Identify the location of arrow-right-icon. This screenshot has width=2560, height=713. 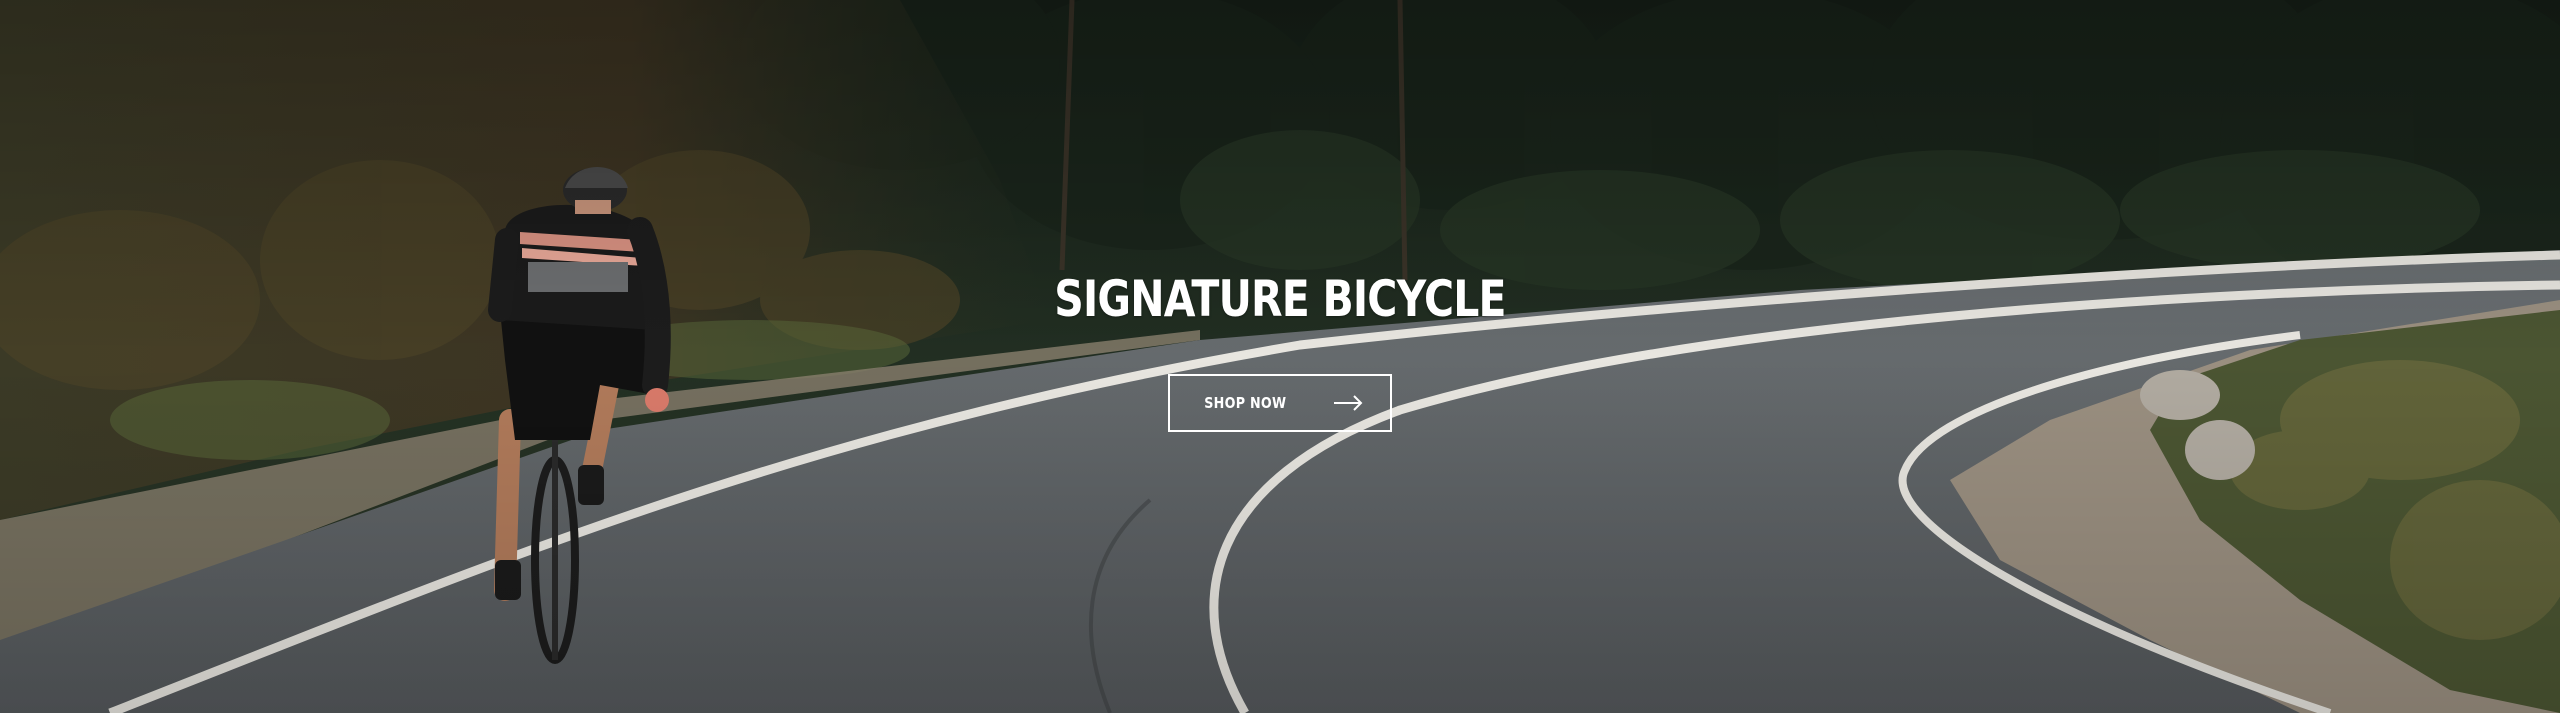
(1348, 403).